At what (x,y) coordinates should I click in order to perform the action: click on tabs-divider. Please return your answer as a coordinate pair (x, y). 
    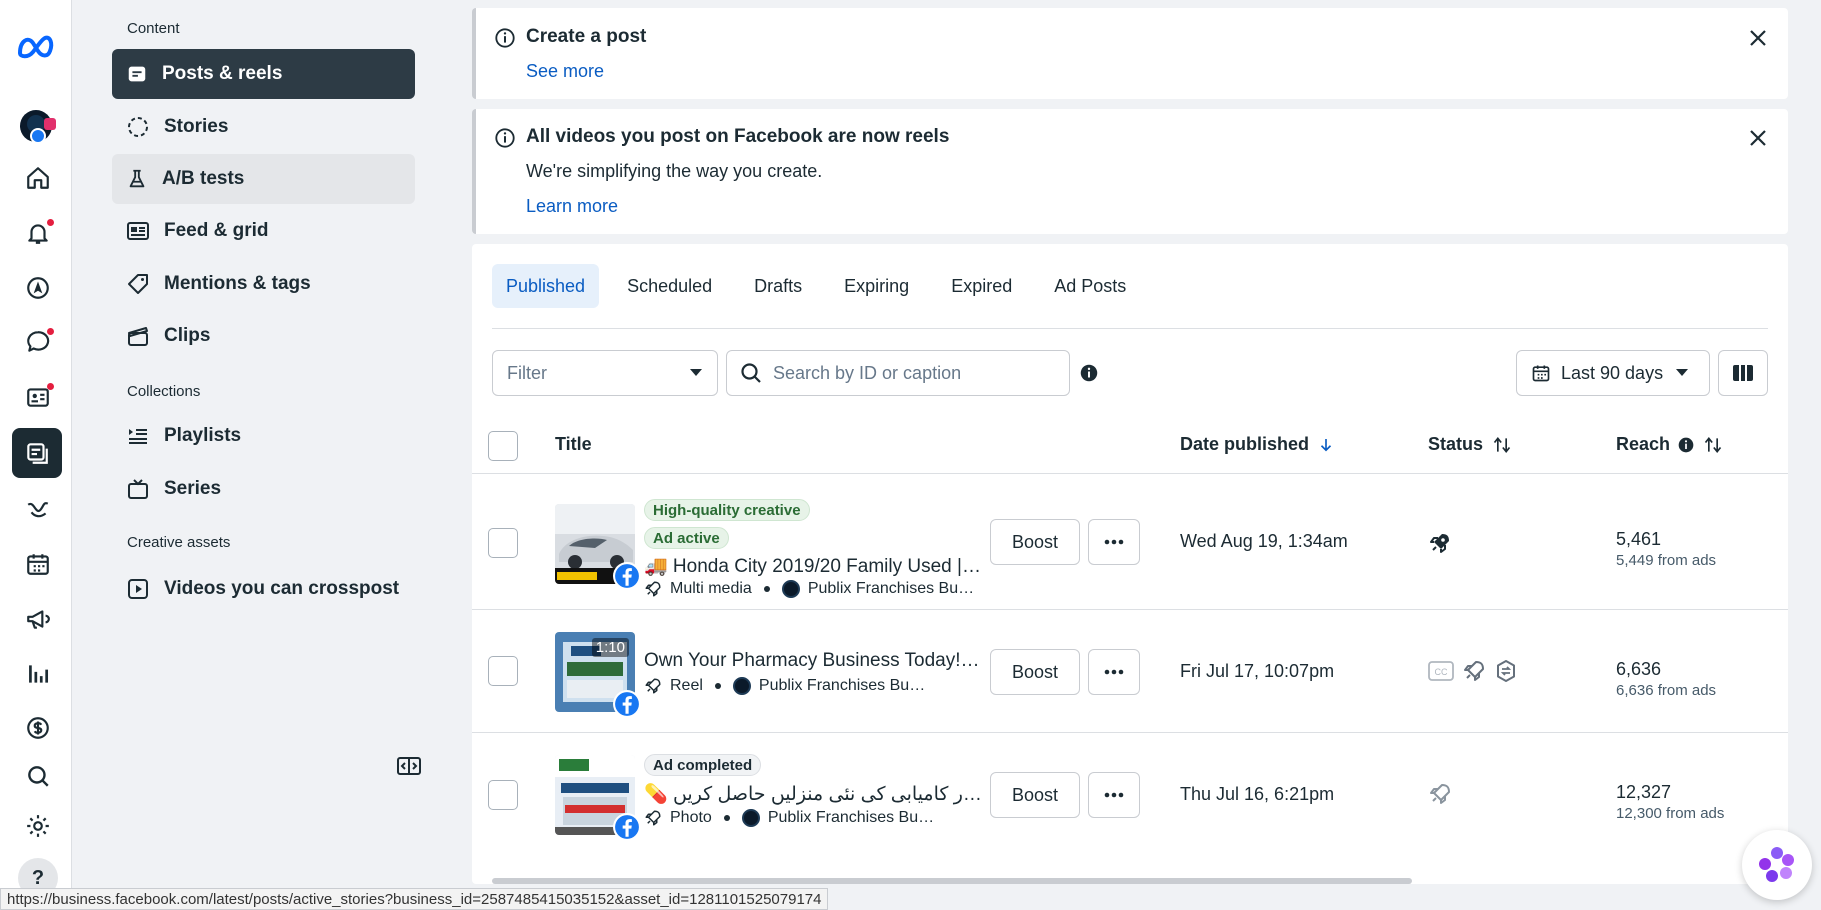
    Looking at the image, I should click on (1130, 328).